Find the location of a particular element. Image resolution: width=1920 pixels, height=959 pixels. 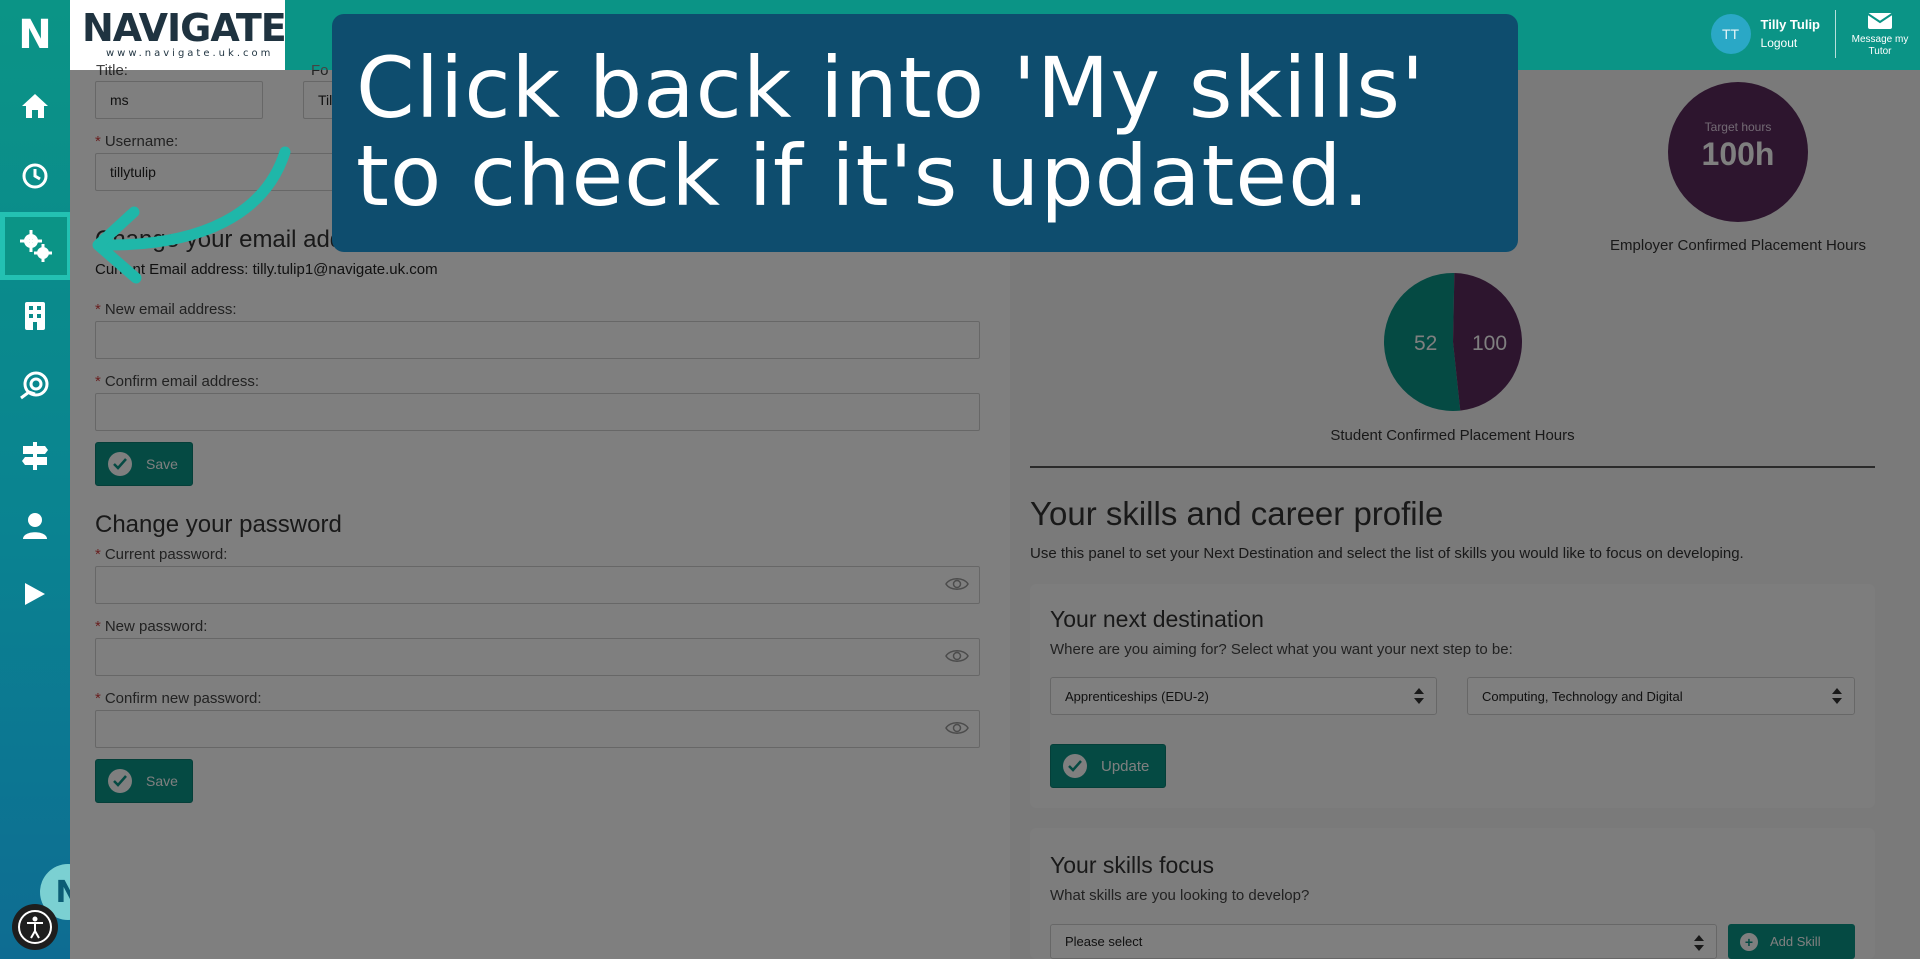

building-icon is located at coordinates (35, 316).